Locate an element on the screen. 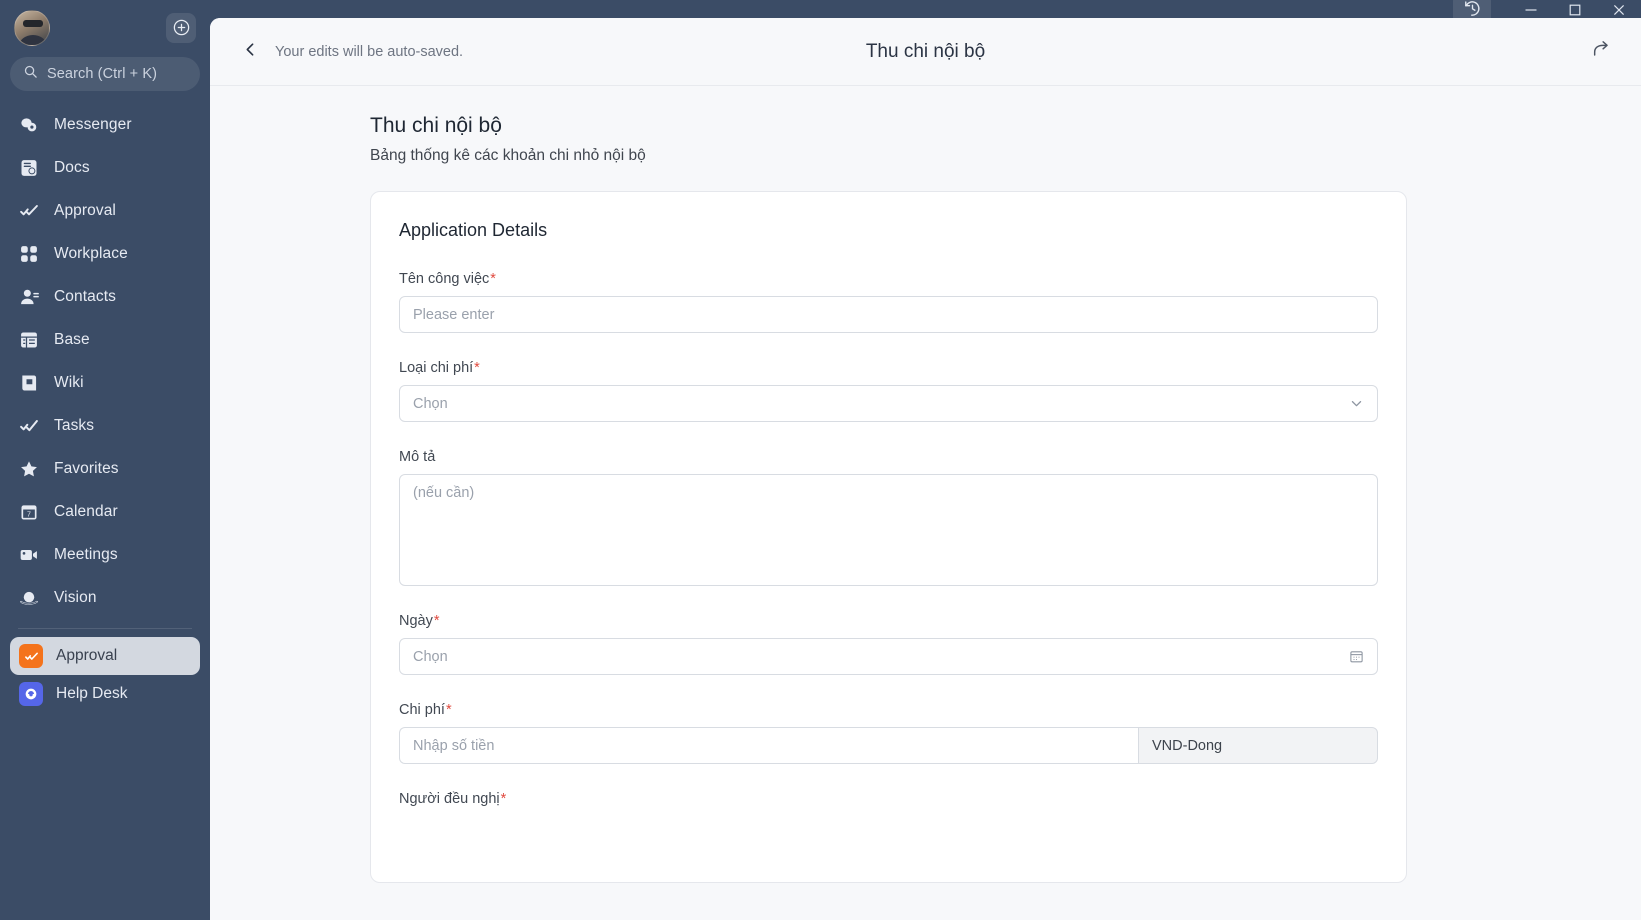 This screenshot has width=1641, height=920. add-button is located at coordinates (181, 27).